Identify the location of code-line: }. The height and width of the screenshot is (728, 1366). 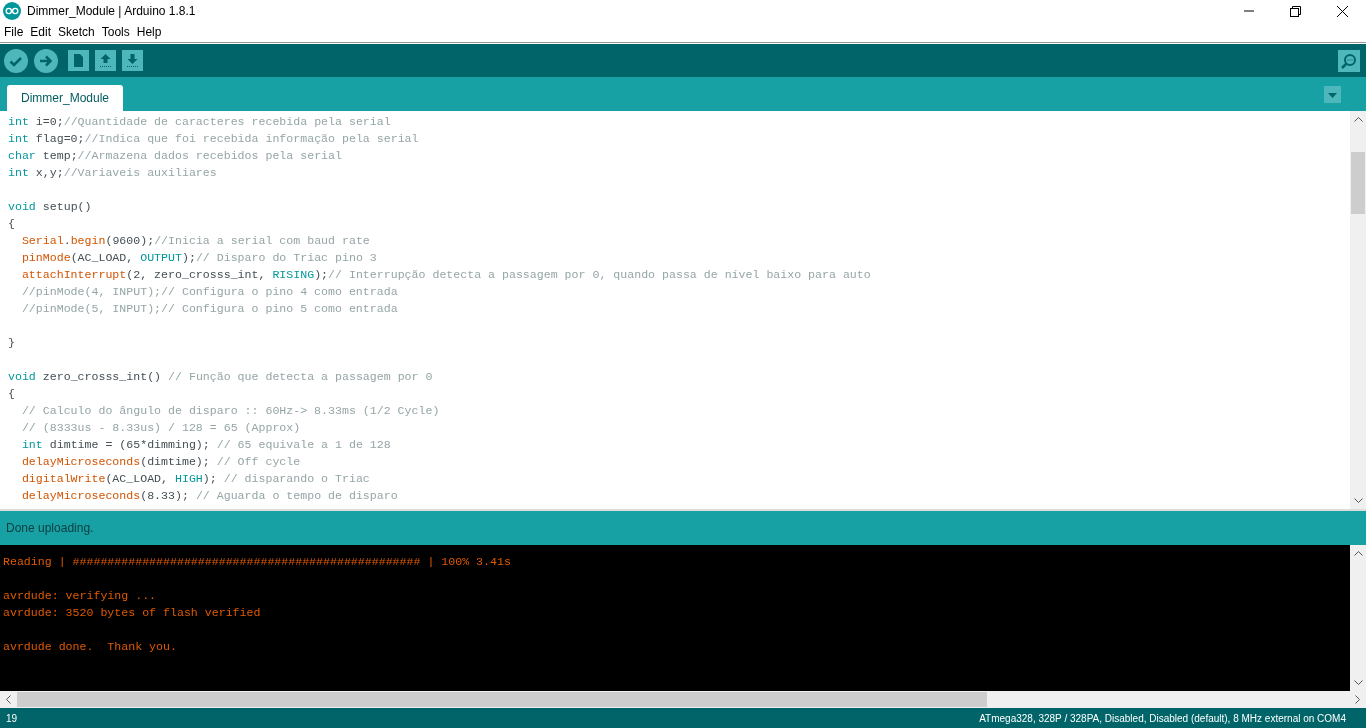
(11, 342).